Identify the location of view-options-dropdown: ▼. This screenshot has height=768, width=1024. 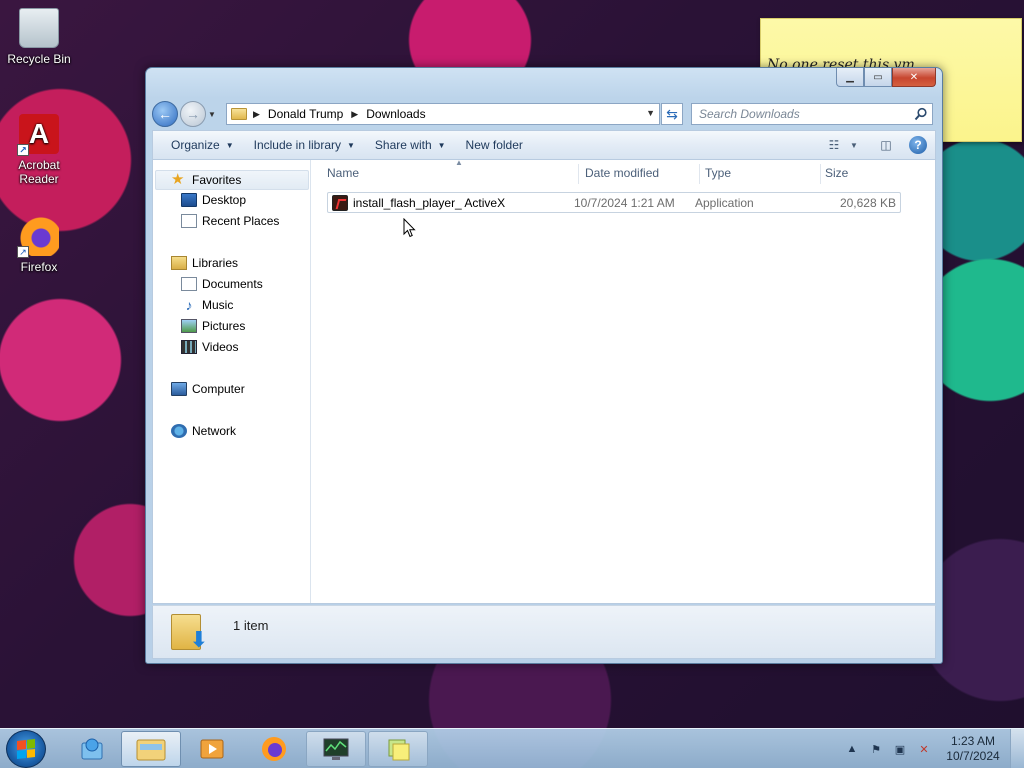
(854, 145).